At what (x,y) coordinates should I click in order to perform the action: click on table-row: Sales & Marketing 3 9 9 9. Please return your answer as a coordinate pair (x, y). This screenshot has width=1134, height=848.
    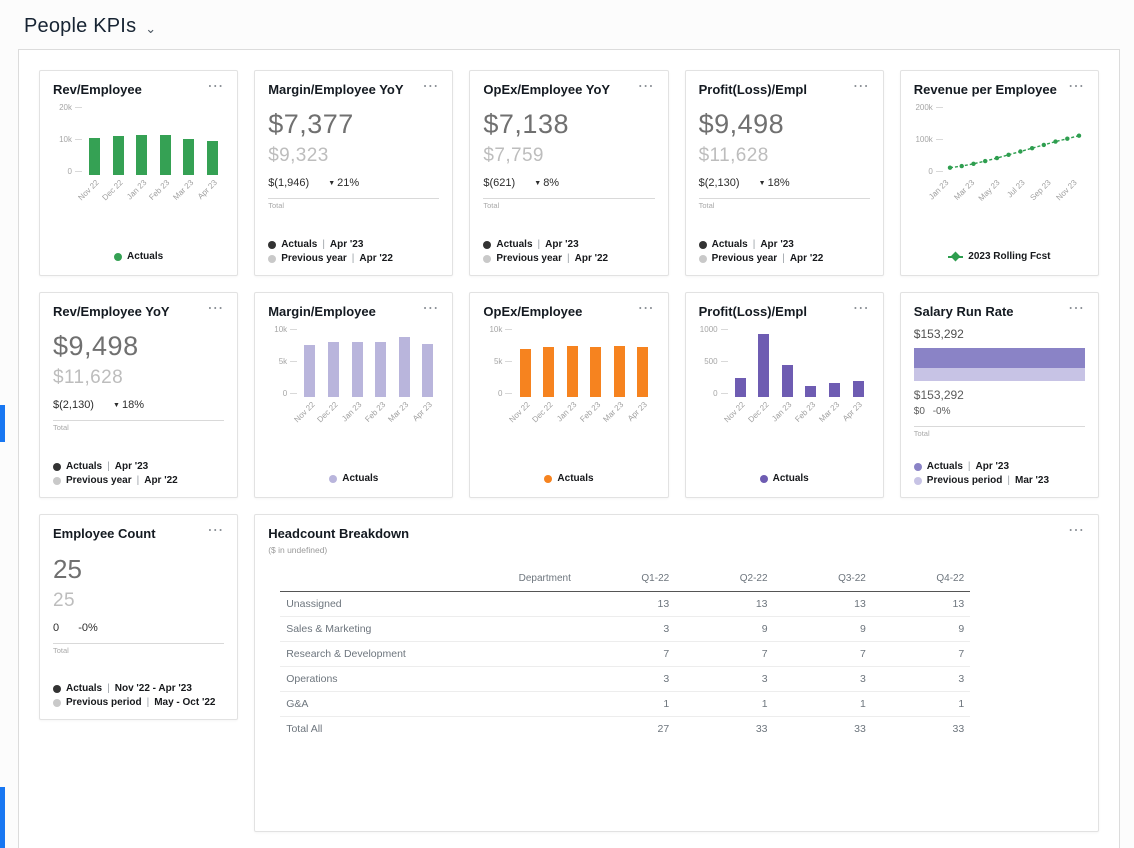
    Looking at the image, I should click on (625, 629).